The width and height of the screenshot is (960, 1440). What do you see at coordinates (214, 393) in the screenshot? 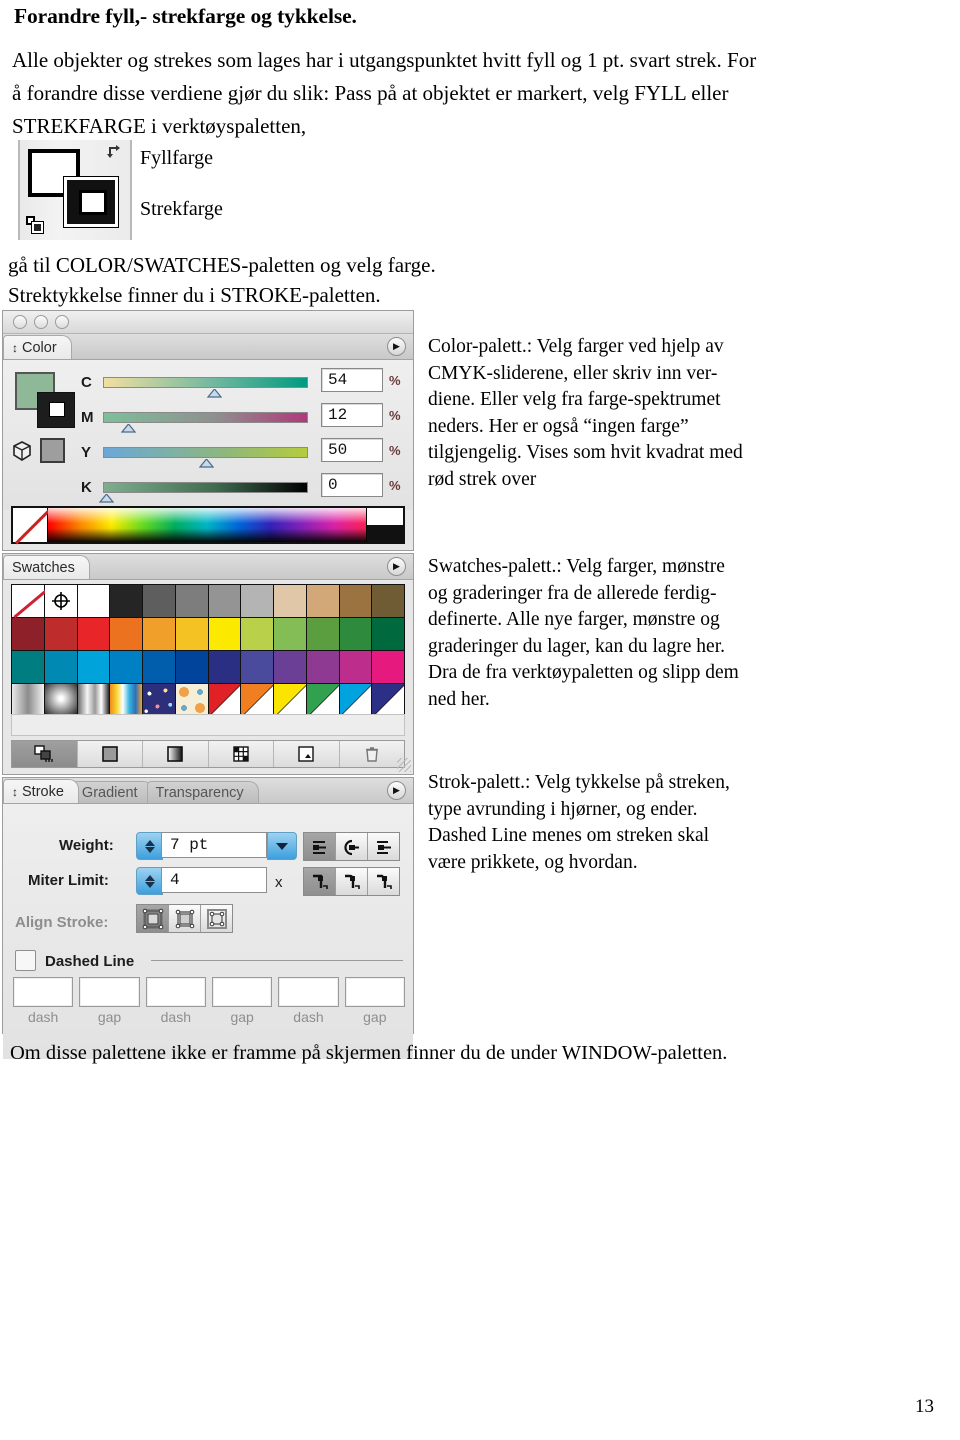
I see `slider-thumb-c` at bounding box center [214, 393].